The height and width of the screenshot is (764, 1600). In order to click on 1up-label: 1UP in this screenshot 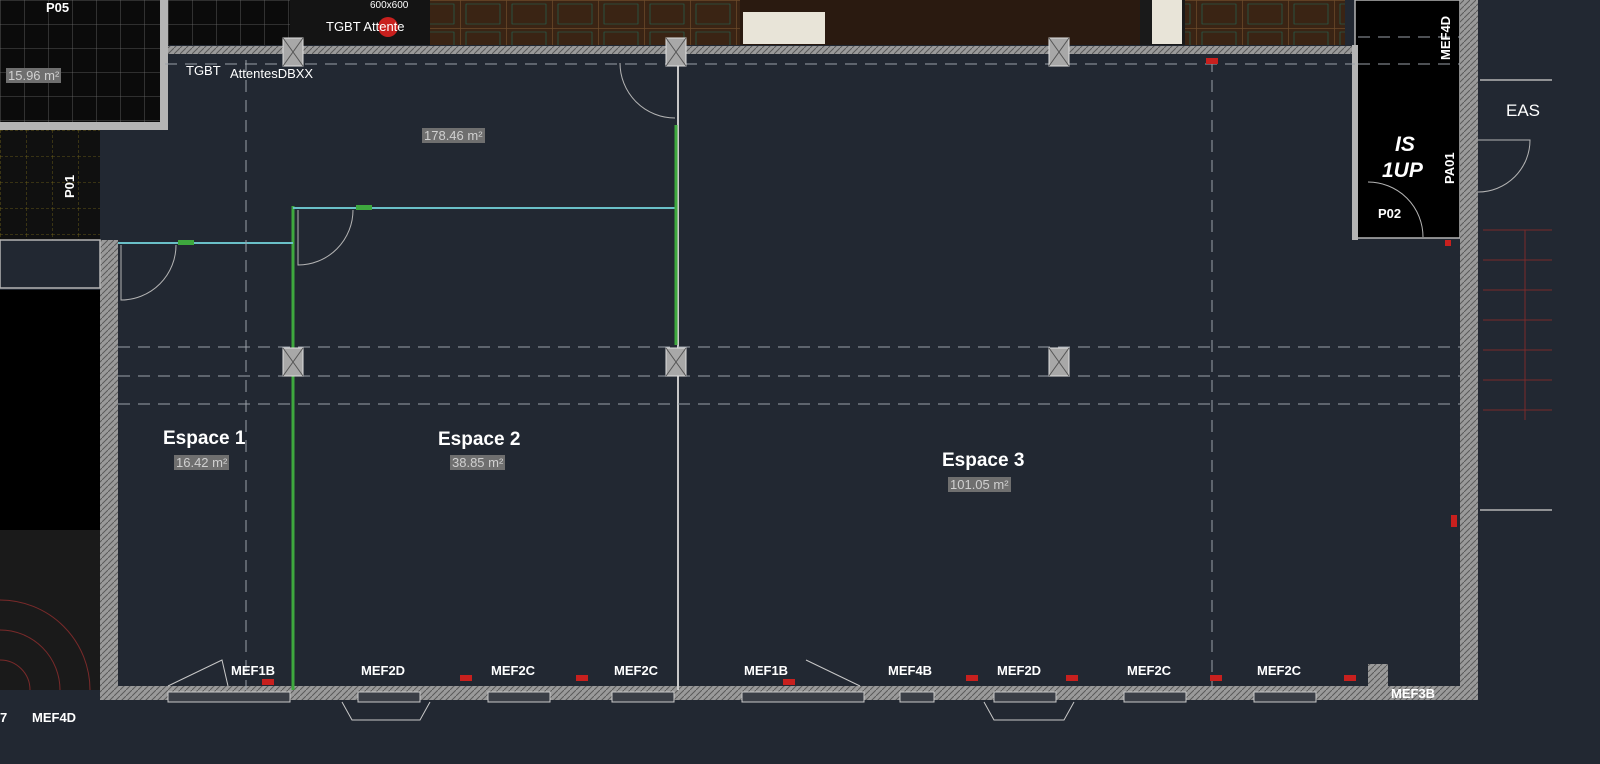, I will do `click(1402, 170)`.